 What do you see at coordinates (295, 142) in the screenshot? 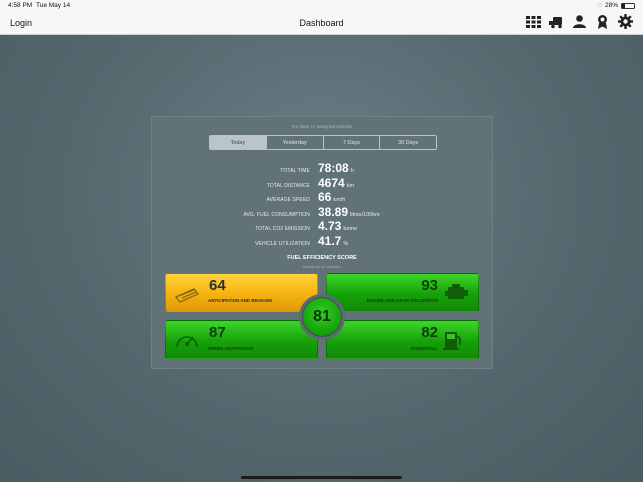
I see `tab-yesterday: Yesterday` at bounding box center [295, 142].